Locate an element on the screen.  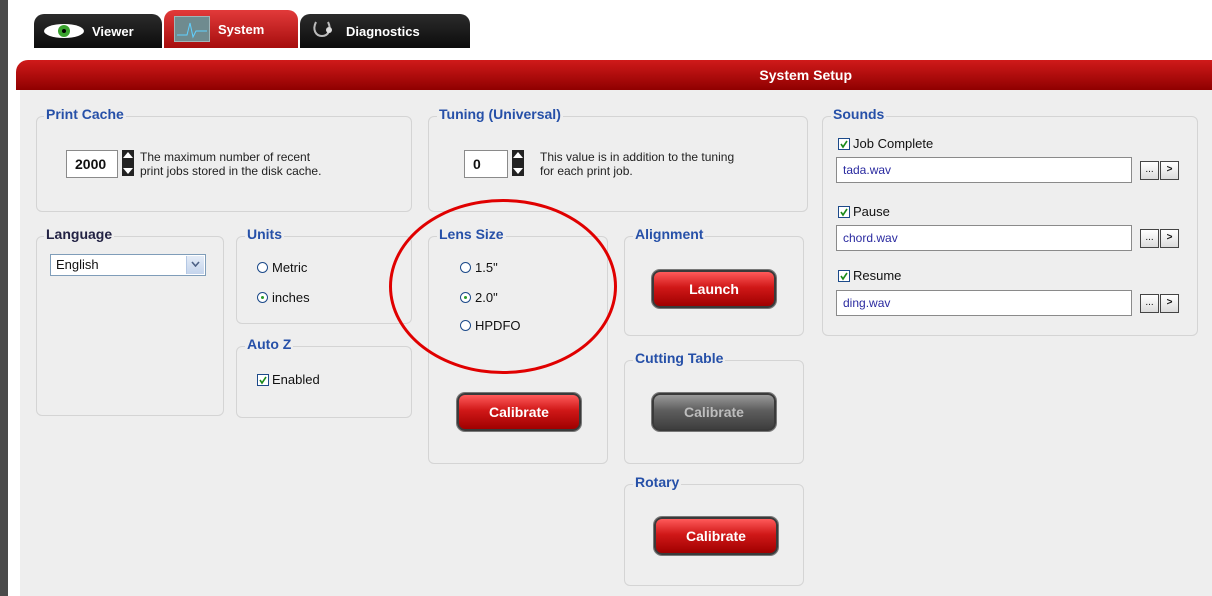
sounds-title: Sounds is located at coordinates (859, 114).